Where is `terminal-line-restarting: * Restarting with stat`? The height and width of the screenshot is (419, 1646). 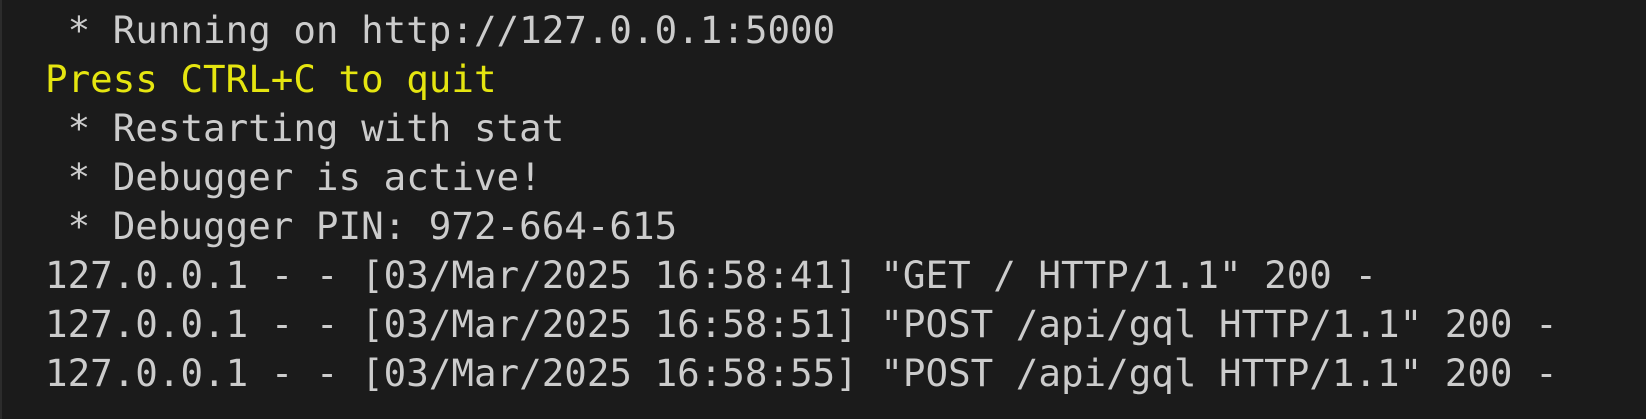
terminal-line-restarting: * Restarting with stat is located at coordinates (305, 128).